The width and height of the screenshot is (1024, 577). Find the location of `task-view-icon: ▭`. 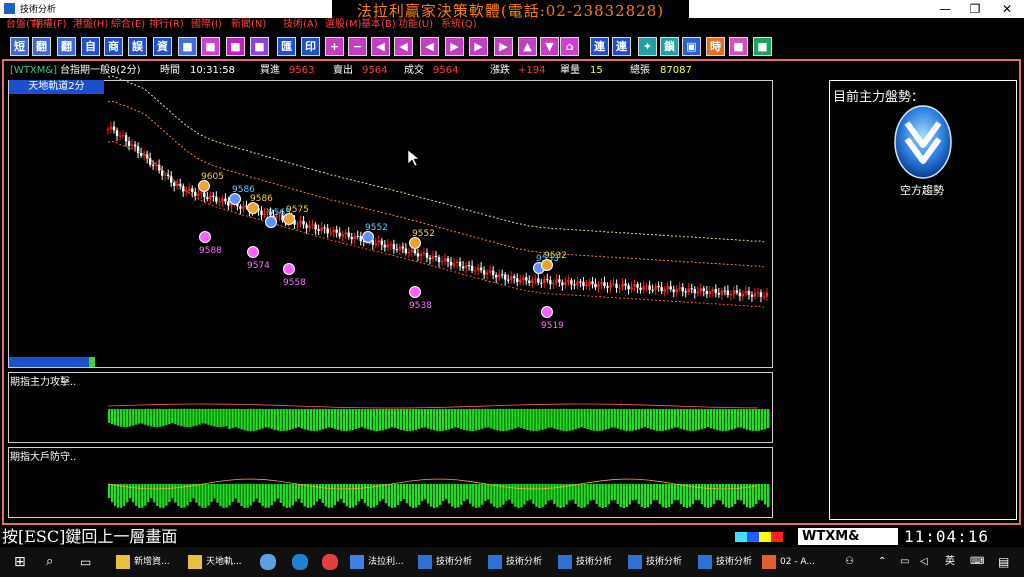

task-view-icon: ▭ is located at coordinates (85, 562).